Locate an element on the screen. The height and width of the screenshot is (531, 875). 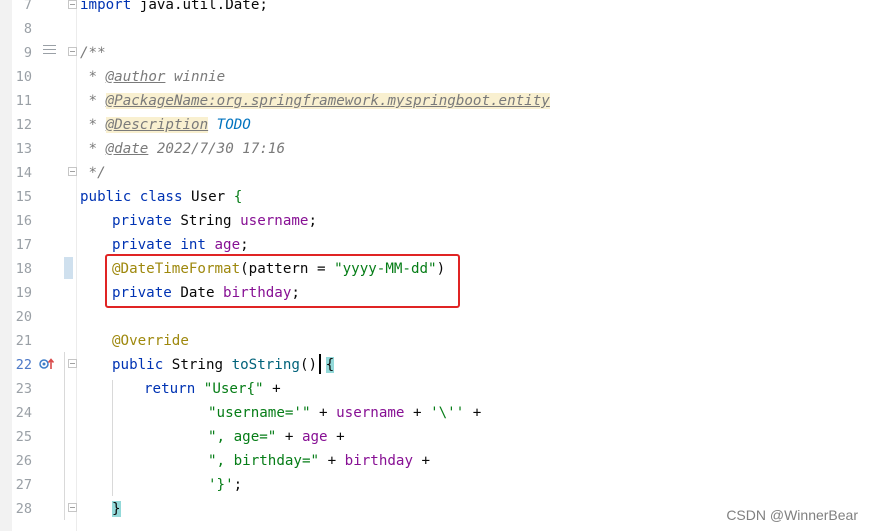
code-text: java.util.Date; is located at coordinates (199, 6).